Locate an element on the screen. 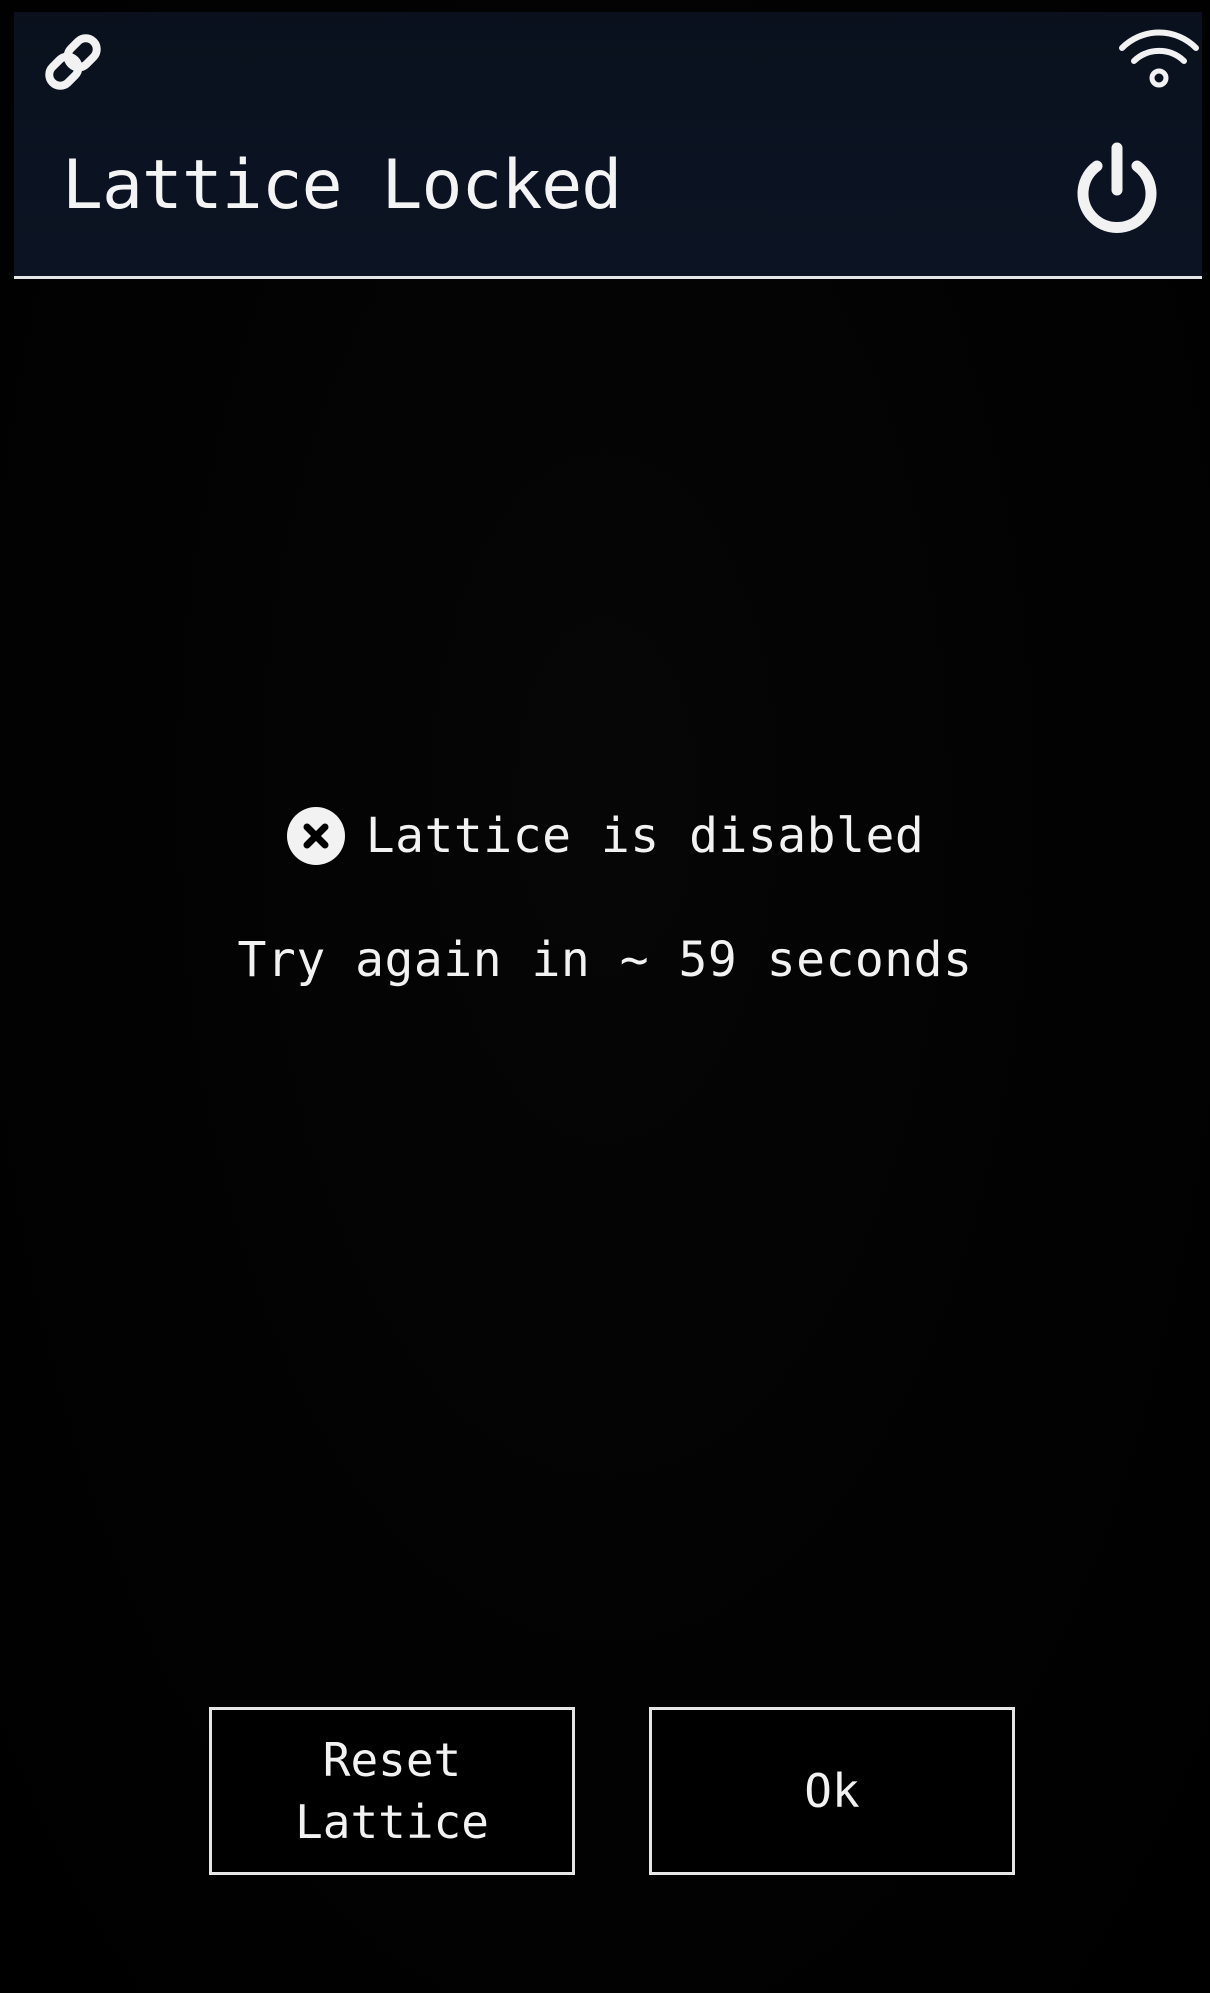 The height and width of the screenshot is (1993, 1210). reset-button-label-line2: Lattice is located at coordinates (392, 1822).